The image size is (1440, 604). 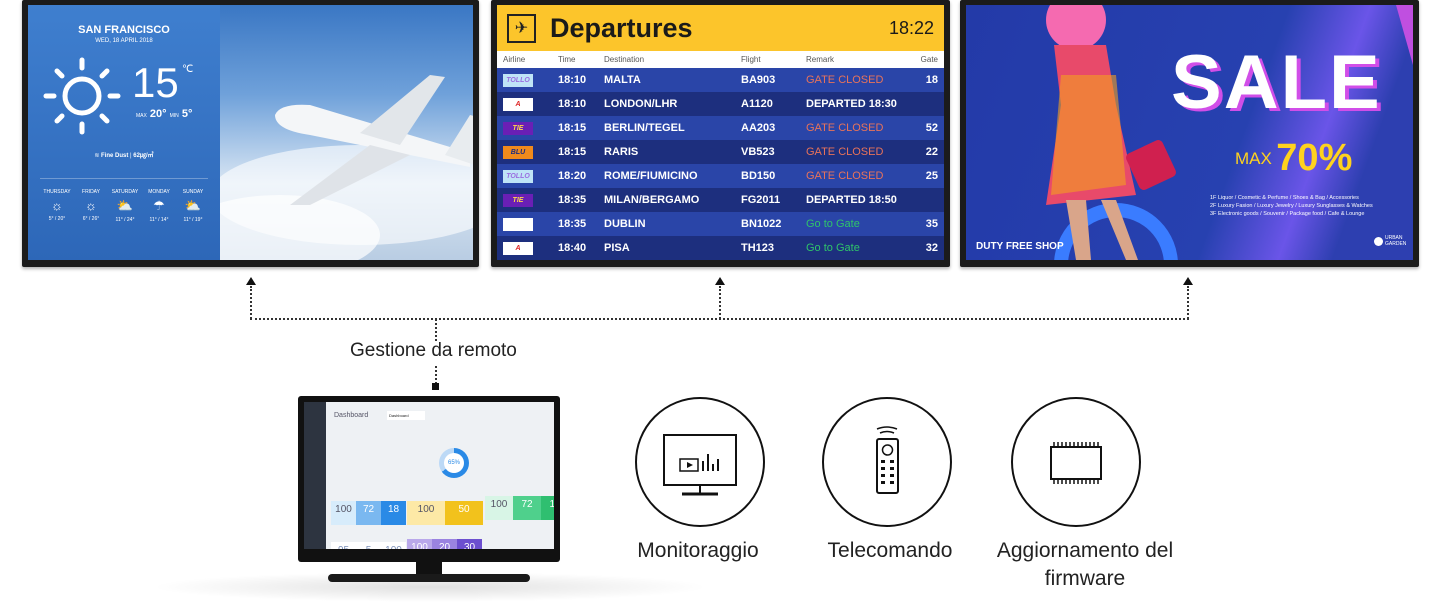 I want to click on dashboard-sidebar, so click(x=315, y=475).